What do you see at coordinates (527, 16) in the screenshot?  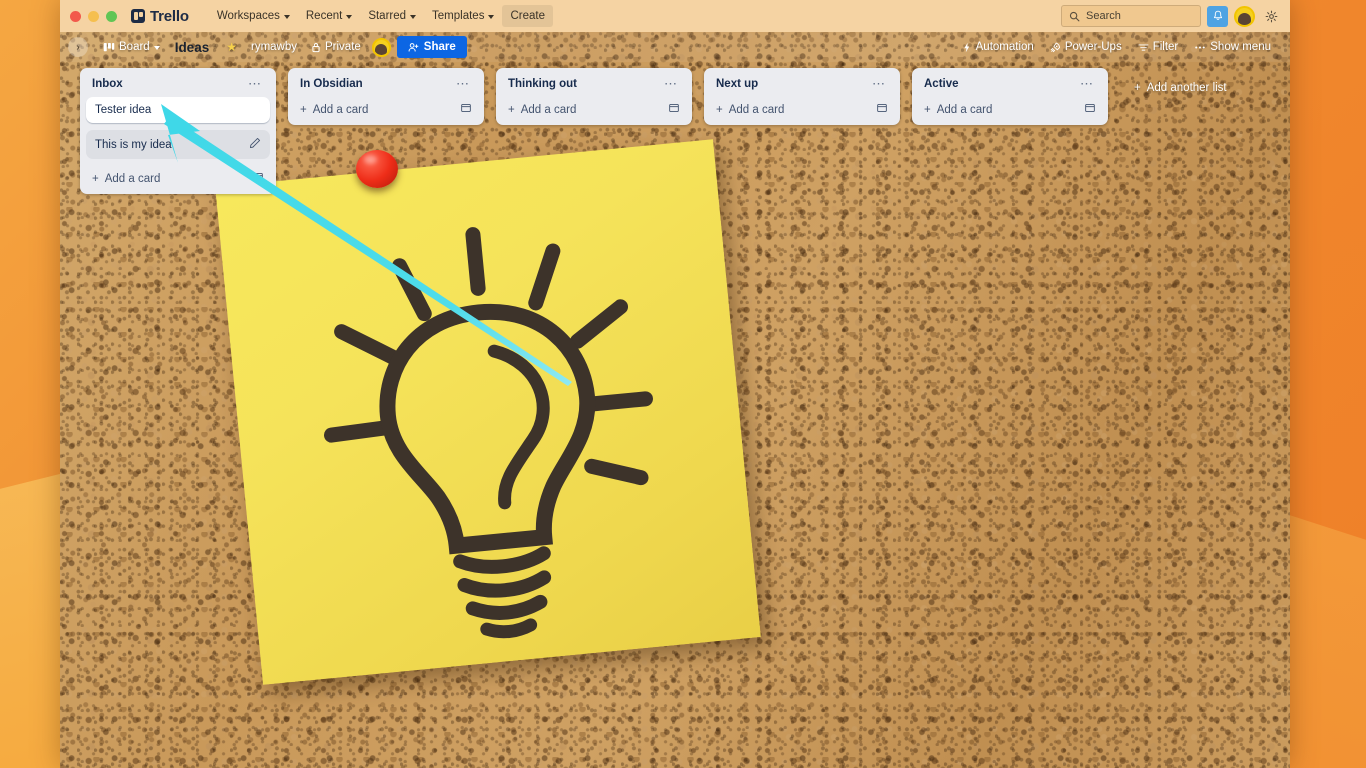 I see `create-button: Create` at bounding box center [527, 16].